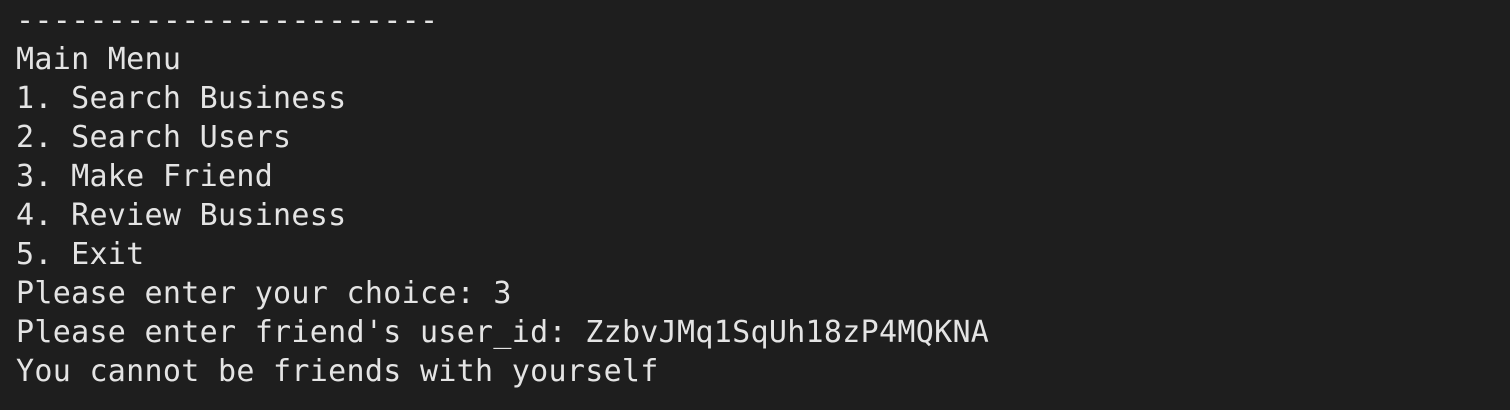 This screenshot has width=1510, height=410. What do you see at coordinates (787, 332) in the screenshot?
I see `friend-id-input-value: ZzbvJMq1SqUh18zP4MQKNA` at bounding box center [787, 332].